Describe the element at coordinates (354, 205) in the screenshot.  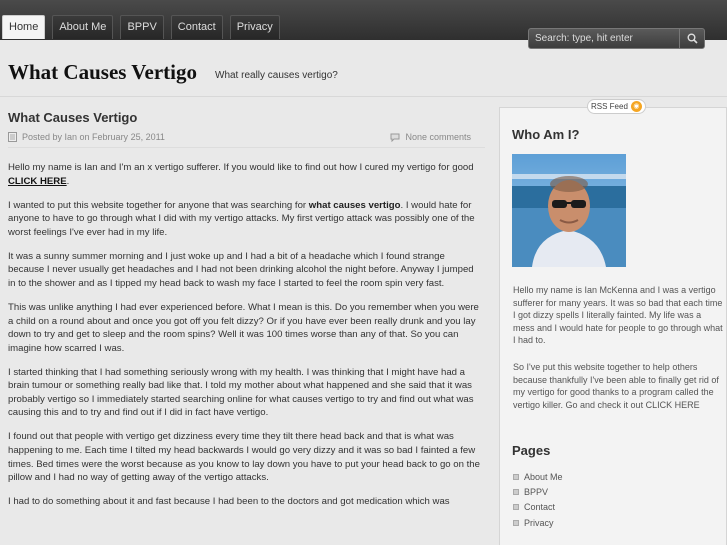
I see `bold-keyword: what causes vertigo` at that location.